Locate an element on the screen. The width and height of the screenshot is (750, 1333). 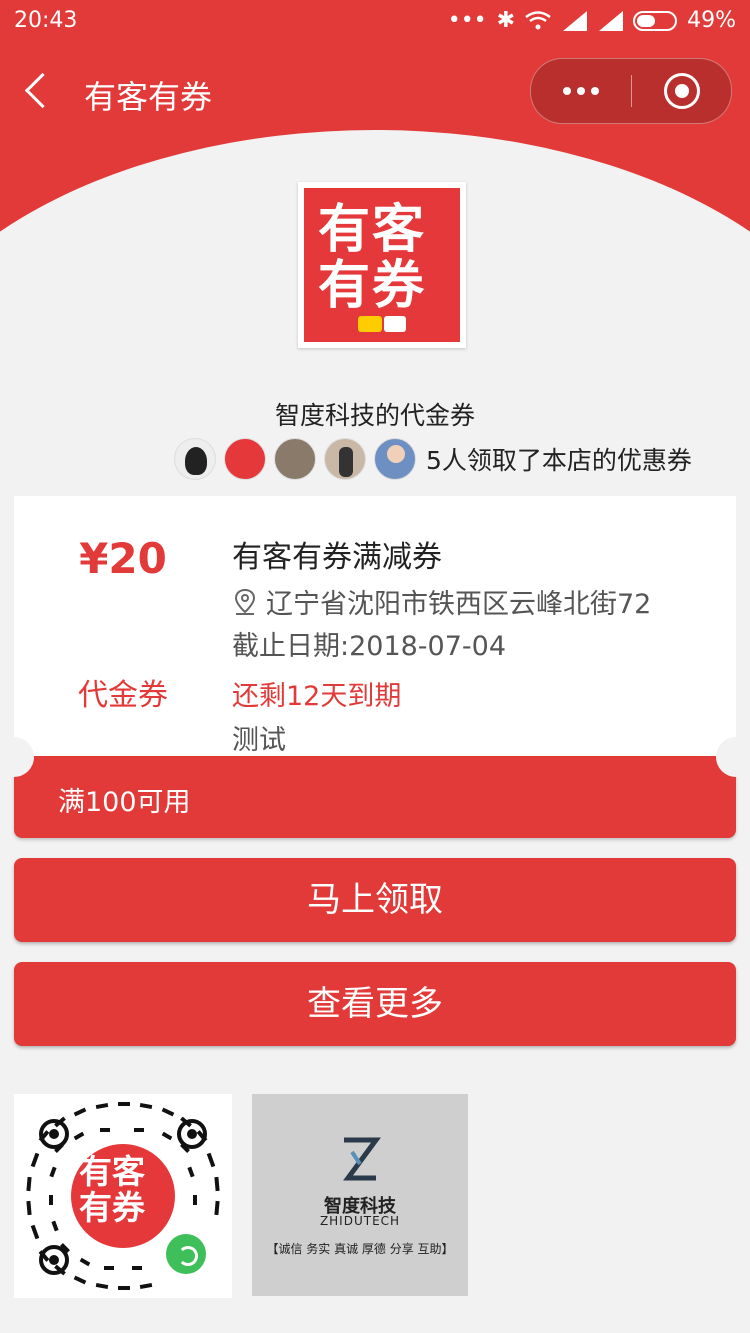
location-icon is located at coordinates (245, 601).